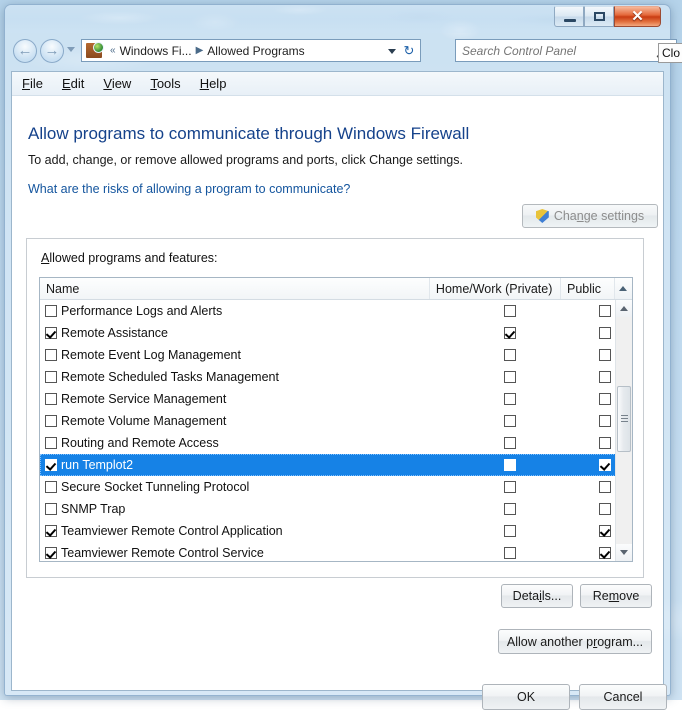 This screenshot has height=710, width=682. Describe the element at coordinates (624, 552) in the screenshot. I see `scroll-down-button` at that location.